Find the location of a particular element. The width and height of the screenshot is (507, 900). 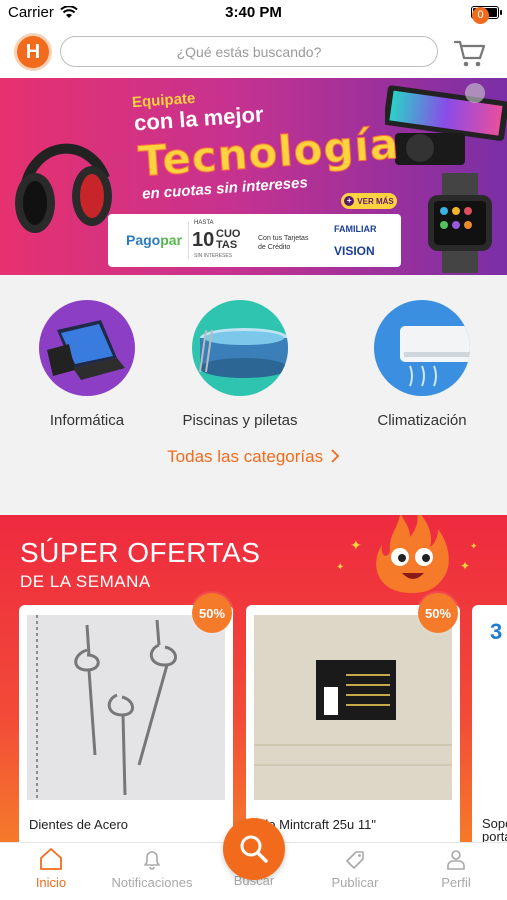

search-input: ¿Qué estás buscando? is located at coordinates (249, 51).